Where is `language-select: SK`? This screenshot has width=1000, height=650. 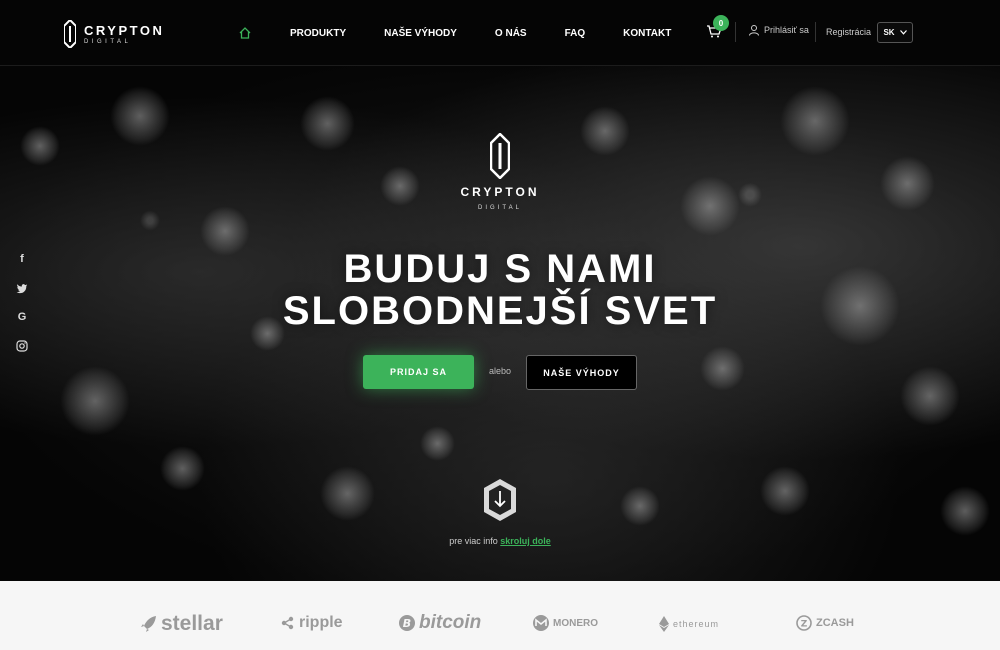
language-select: SK is located at coordinates (895, 32).